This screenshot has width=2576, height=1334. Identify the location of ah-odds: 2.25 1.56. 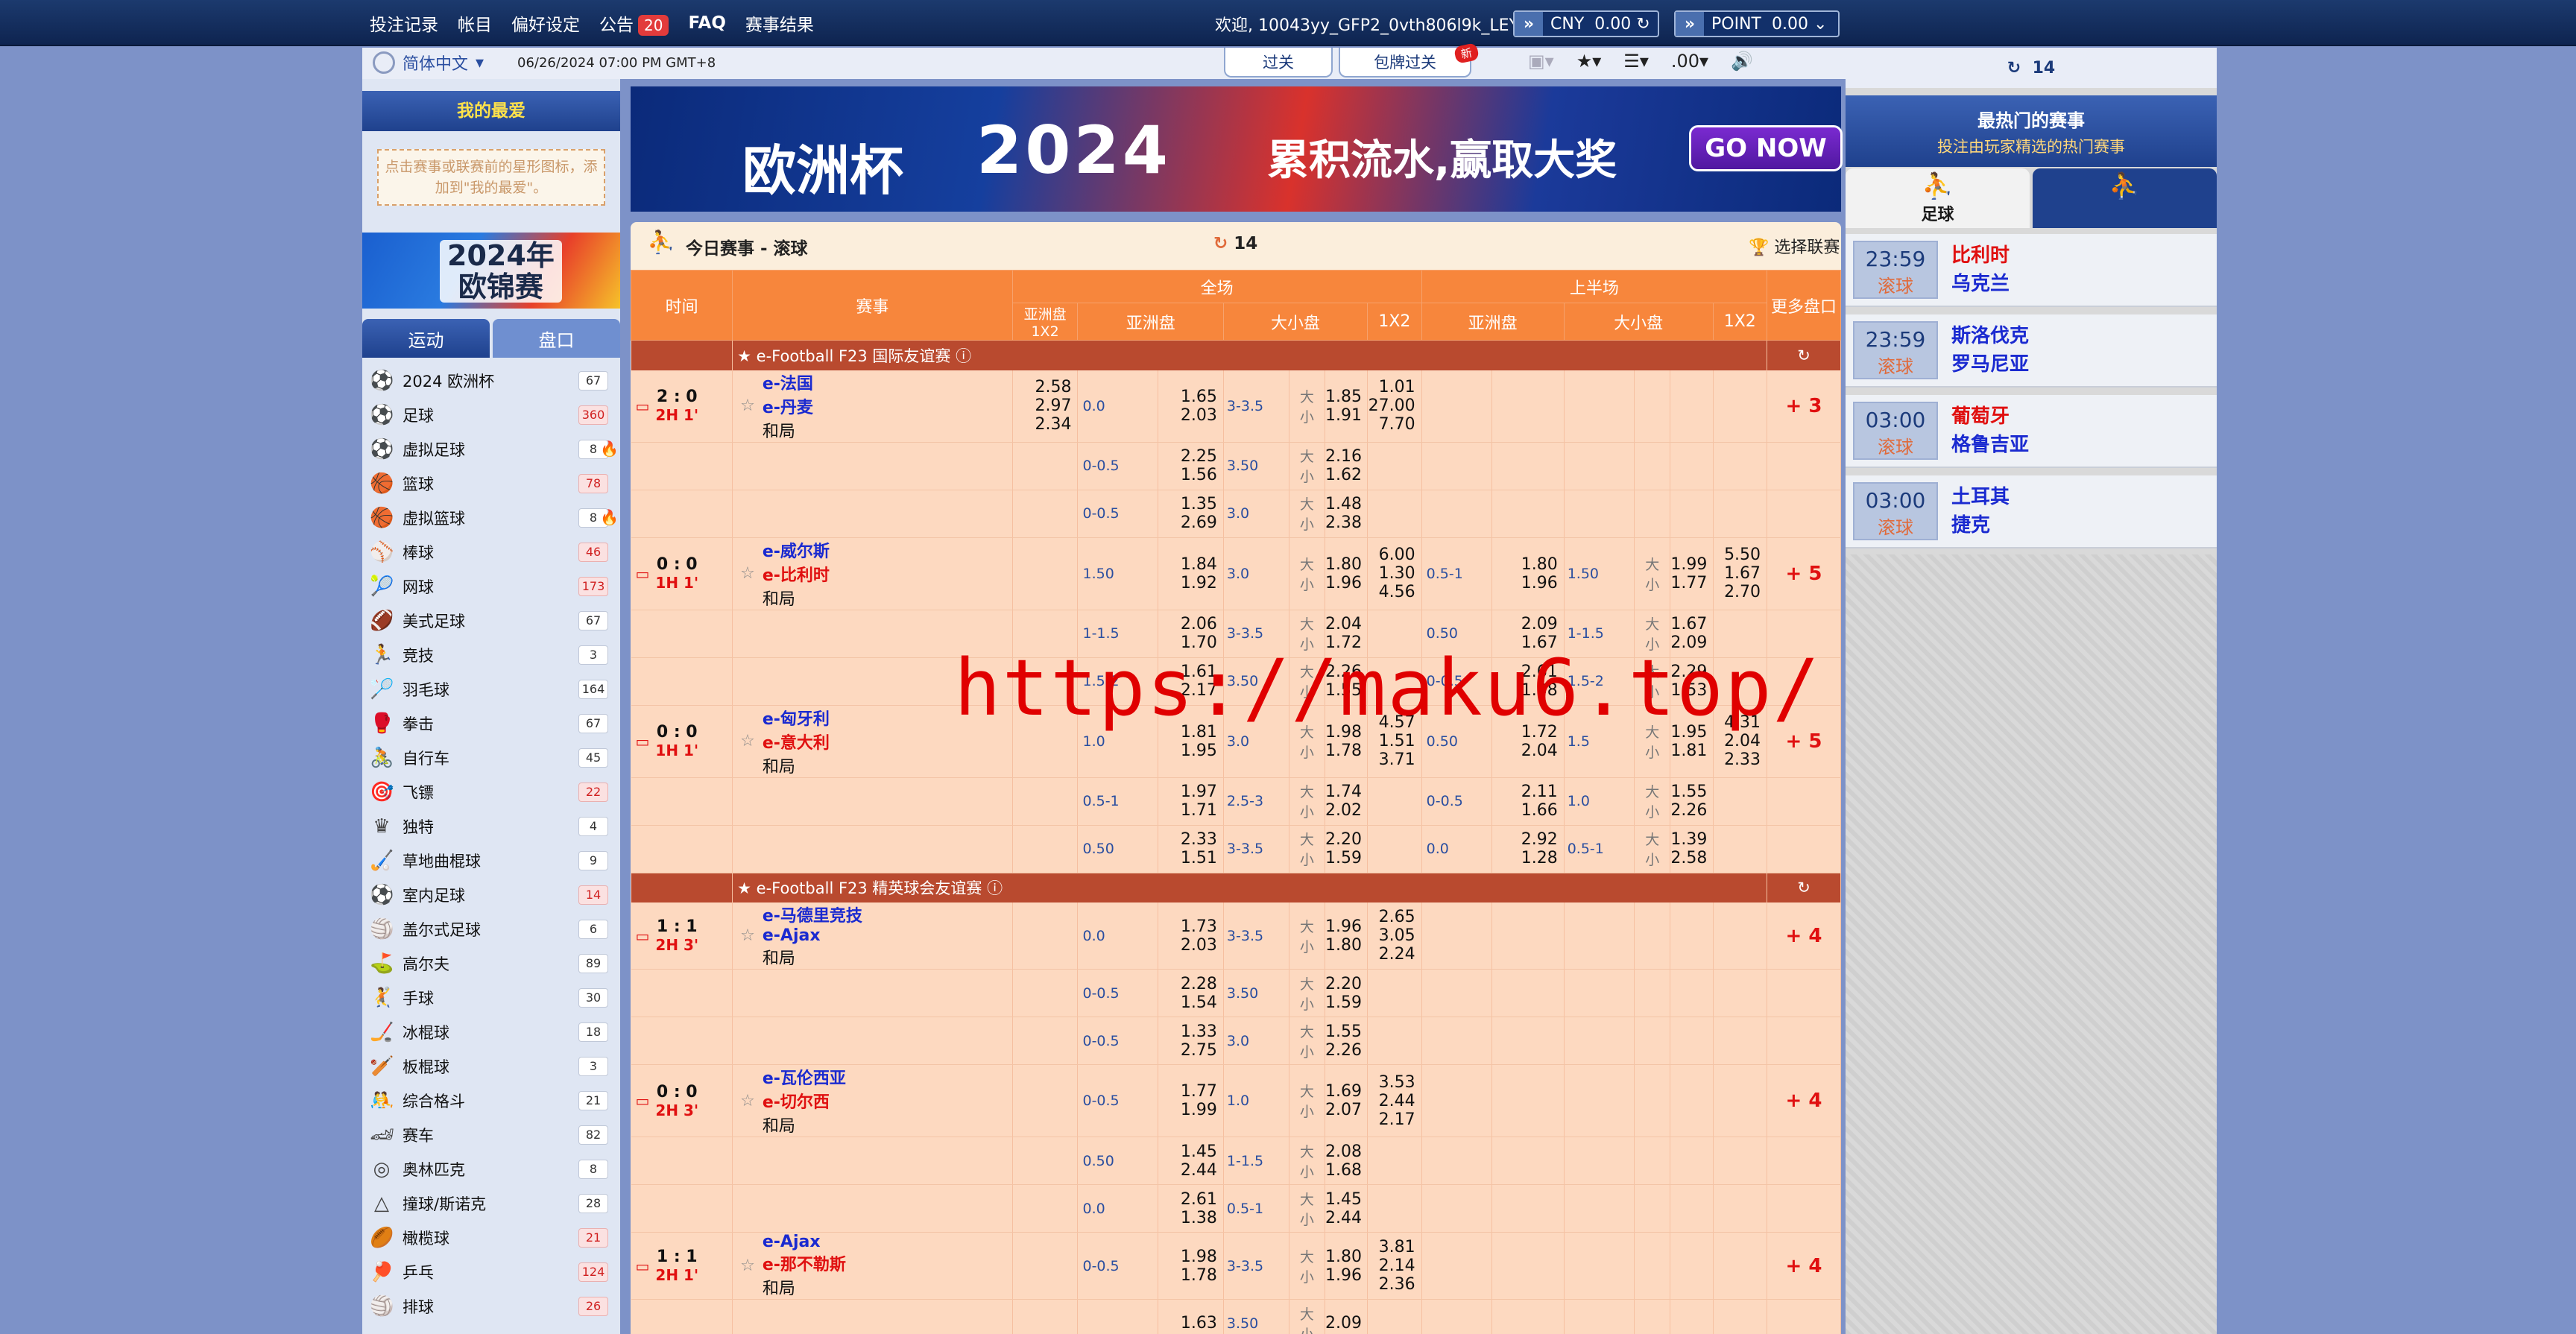
(1191, 466).